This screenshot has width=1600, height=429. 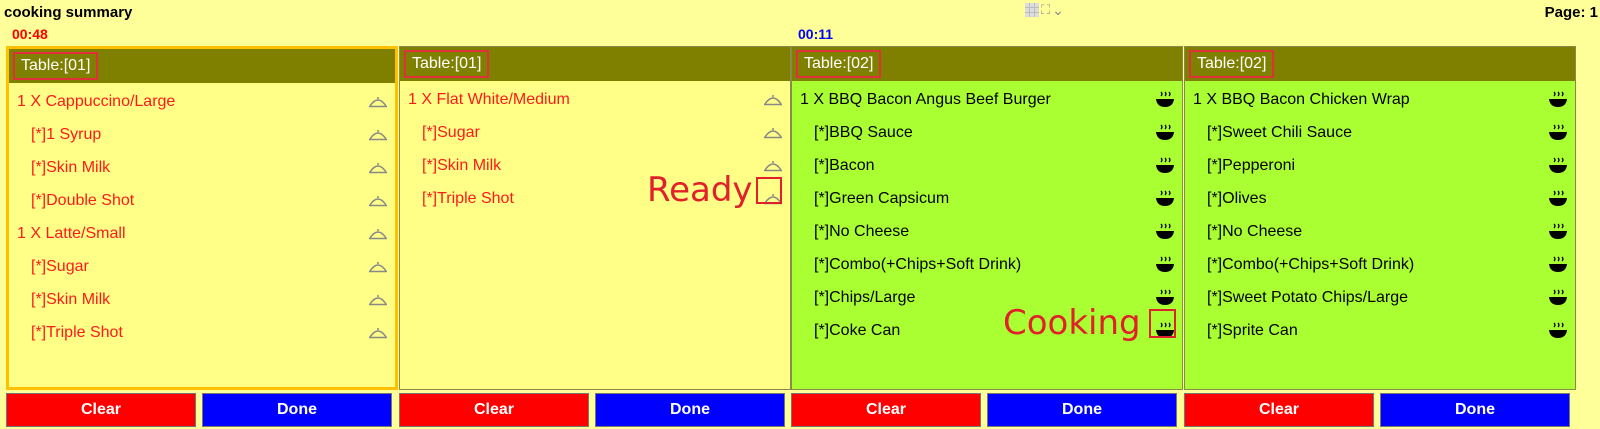 I want to click on order-item: 1 X Flat White/Medium, so click(x=595, y=99).